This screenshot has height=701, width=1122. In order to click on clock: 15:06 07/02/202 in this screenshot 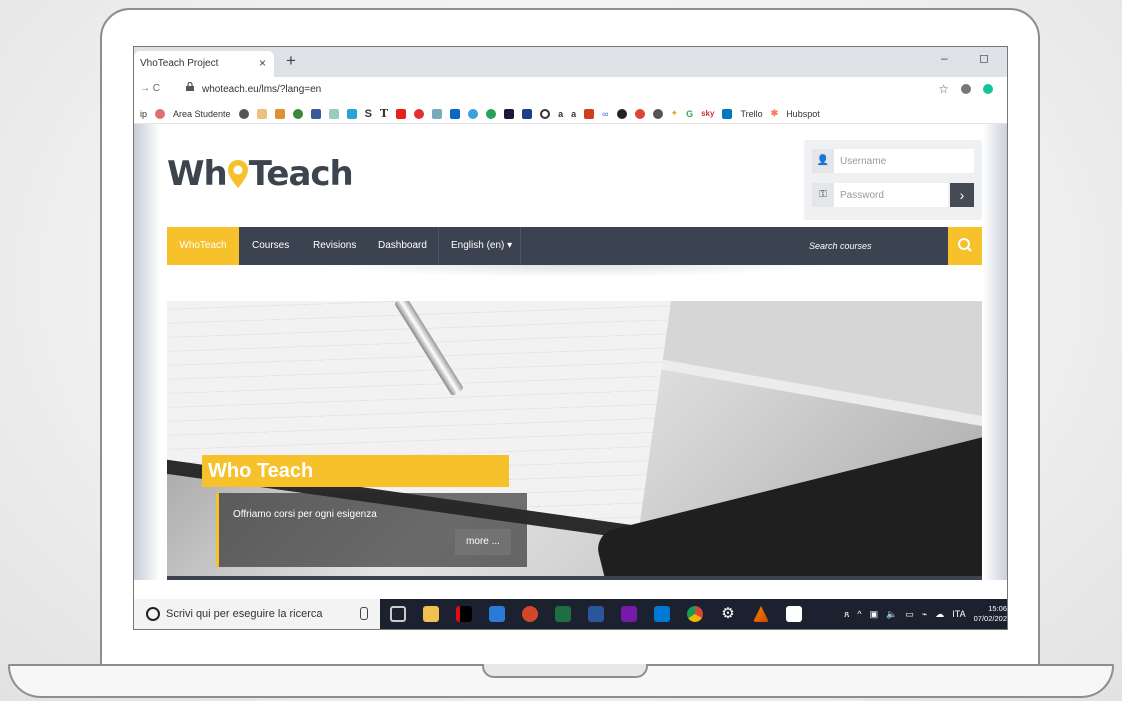, I will do `click(990, 614)`.